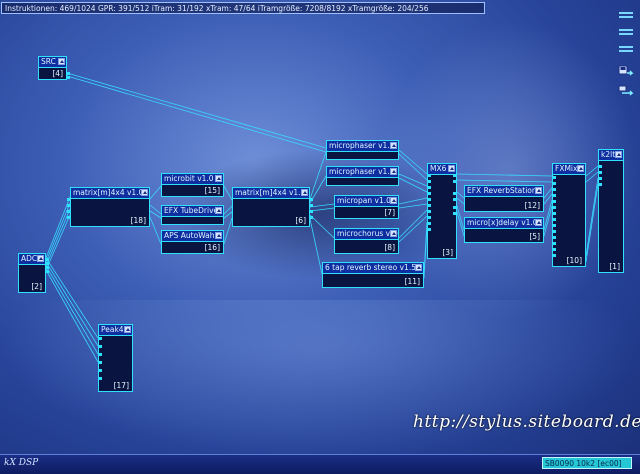 This screenshot has width=640, height=474. What do you see at coordinates (54, 68) in the screenshot?
I see `src-node: SRC [4]` at bounding box center [54, 68].